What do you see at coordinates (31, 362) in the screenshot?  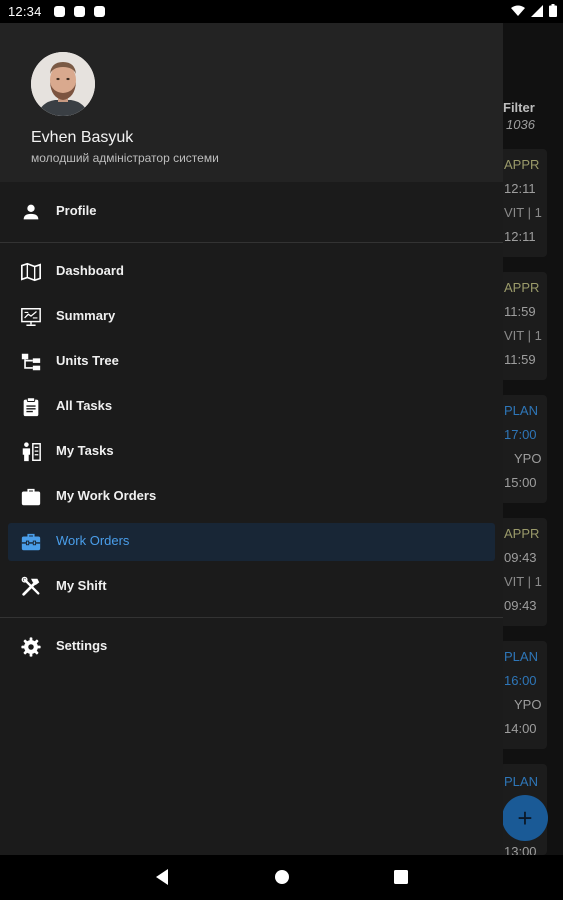 I see `tree-icon` at bounding box center [31, 362].